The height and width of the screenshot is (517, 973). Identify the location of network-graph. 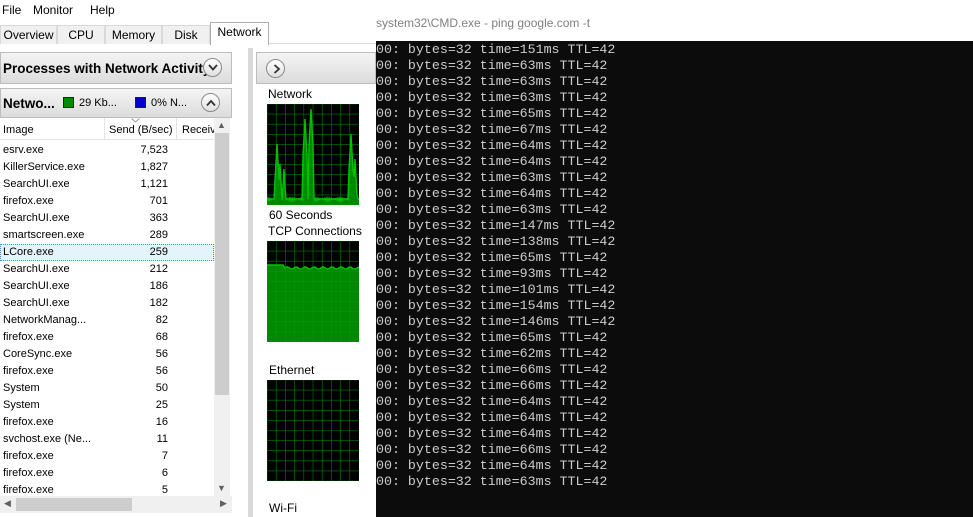
(313, 154).